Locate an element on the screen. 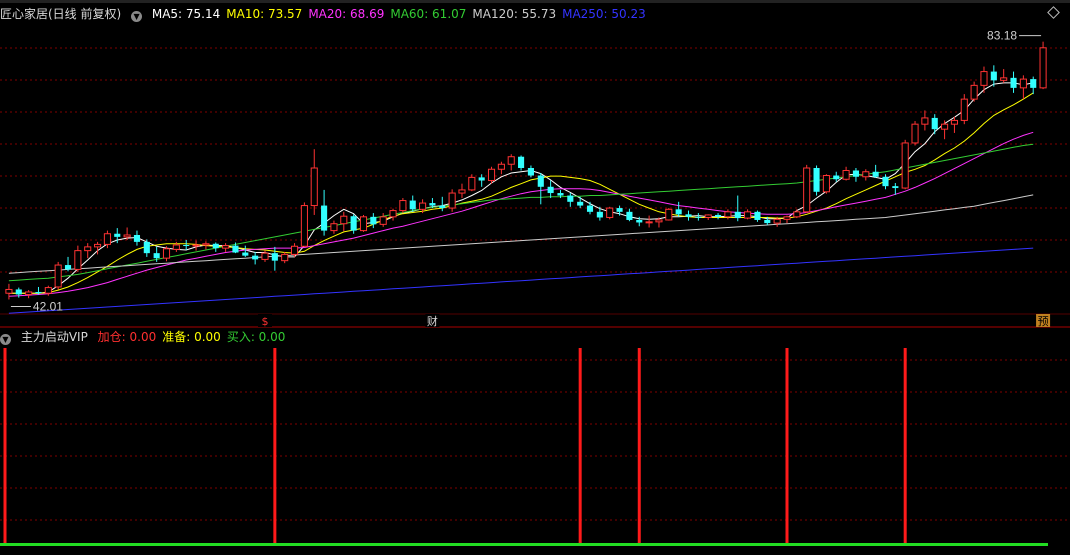 This screenshot has width=1070, height=555. min-price-label: 42.01 is located at coordinates (48, 306).